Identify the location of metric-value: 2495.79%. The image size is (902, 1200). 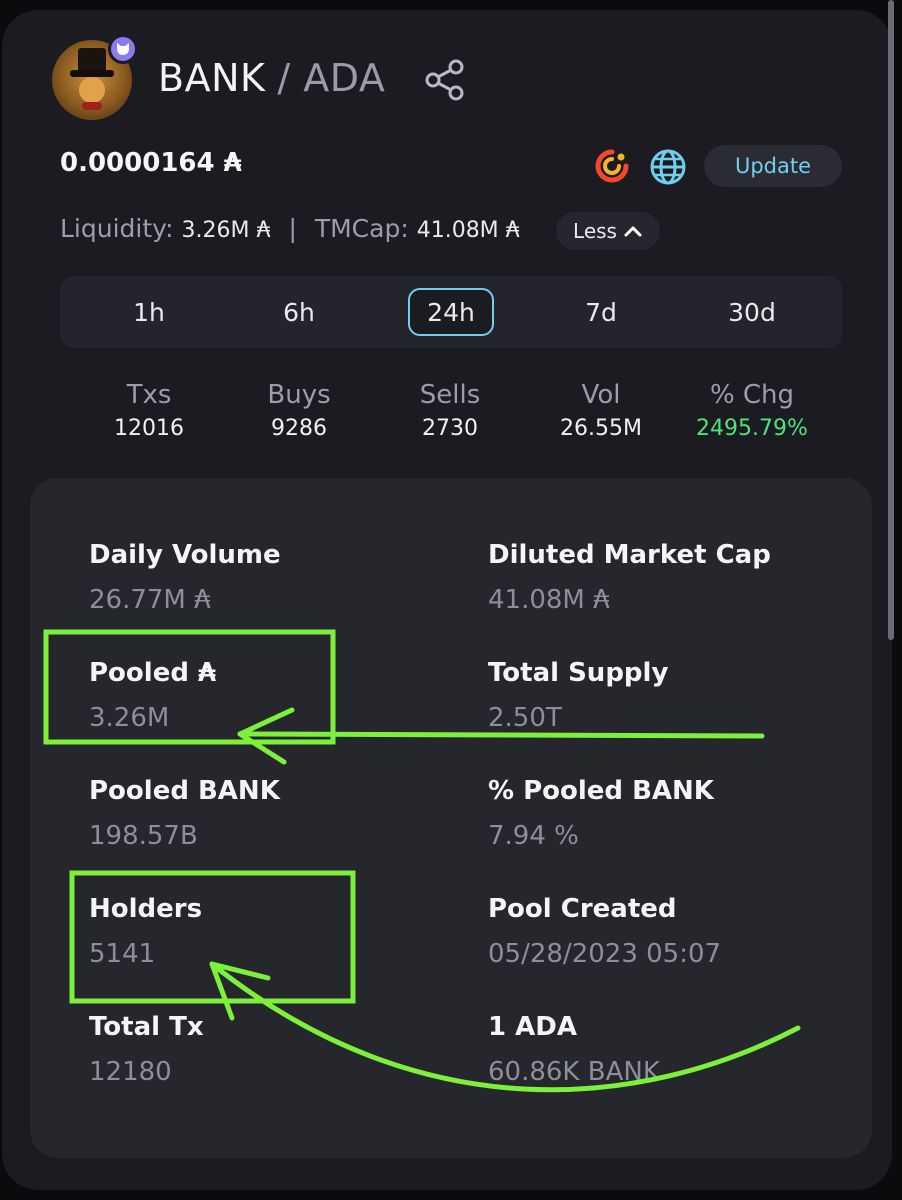
(752, 428).